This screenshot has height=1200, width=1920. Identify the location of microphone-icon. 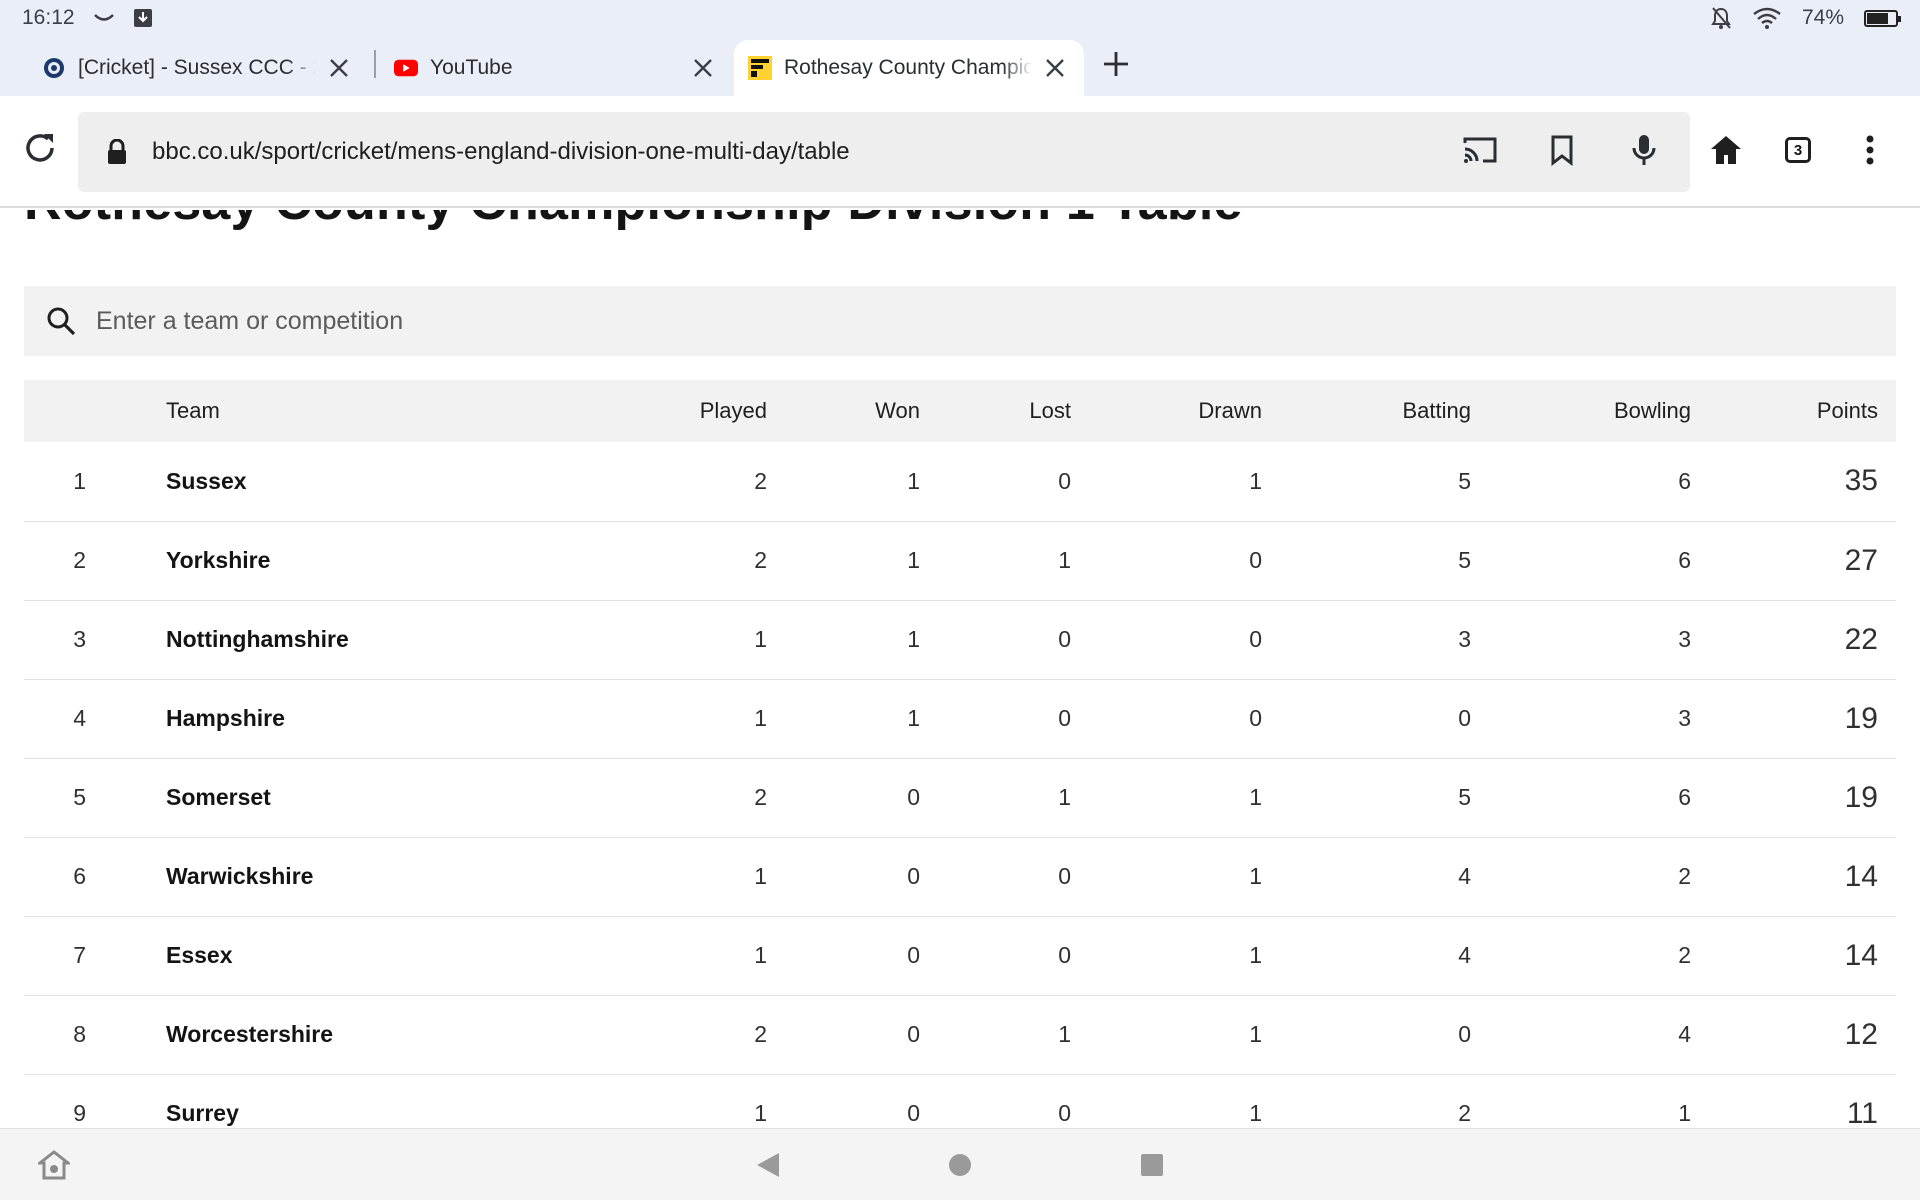
(1644, 150).